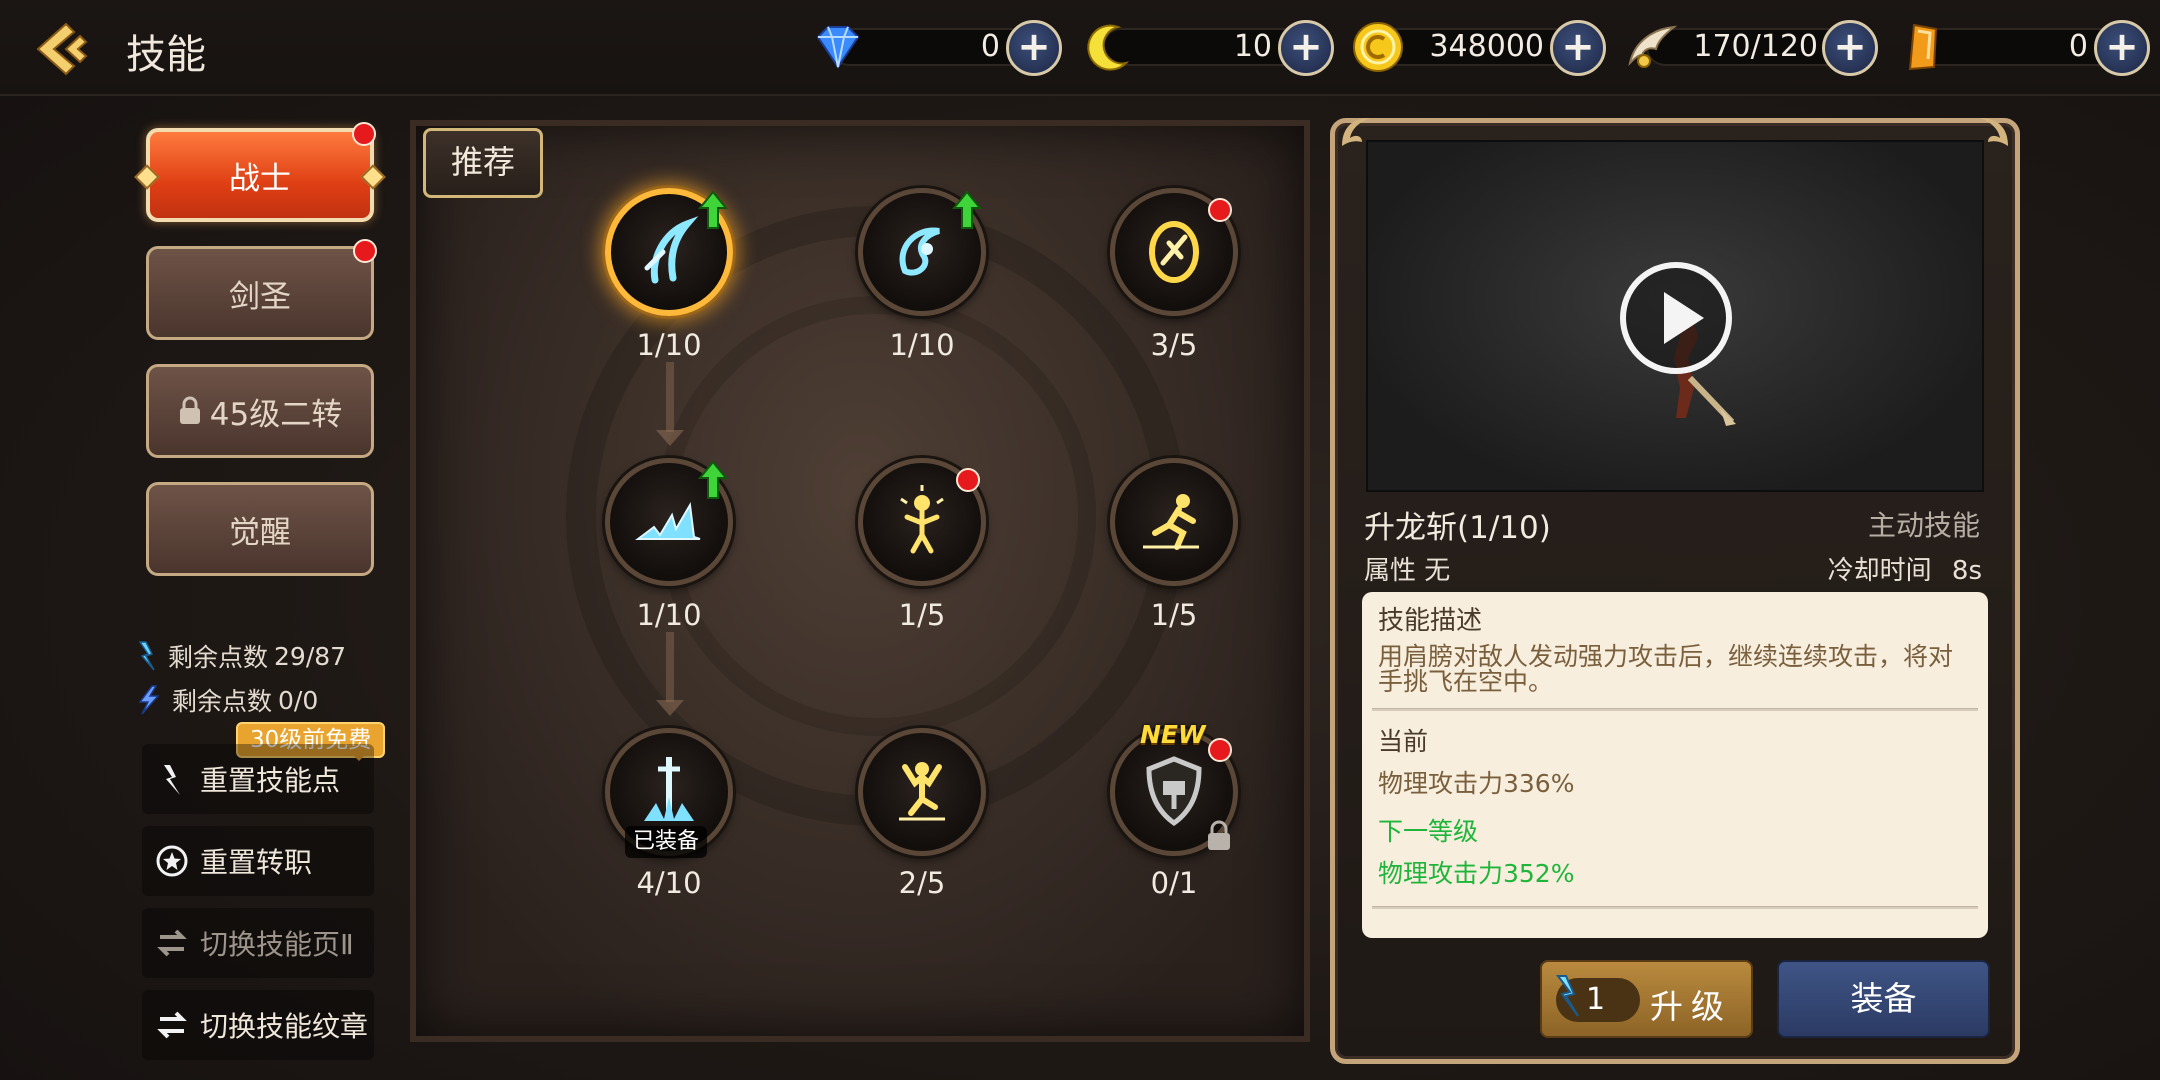 The width and height of the screenshot is (2160, 1080). What do you see at coordinates (276, 414) in the screenshot?
I see `tab-label: 45级二转` at bounding box center [276, 414].